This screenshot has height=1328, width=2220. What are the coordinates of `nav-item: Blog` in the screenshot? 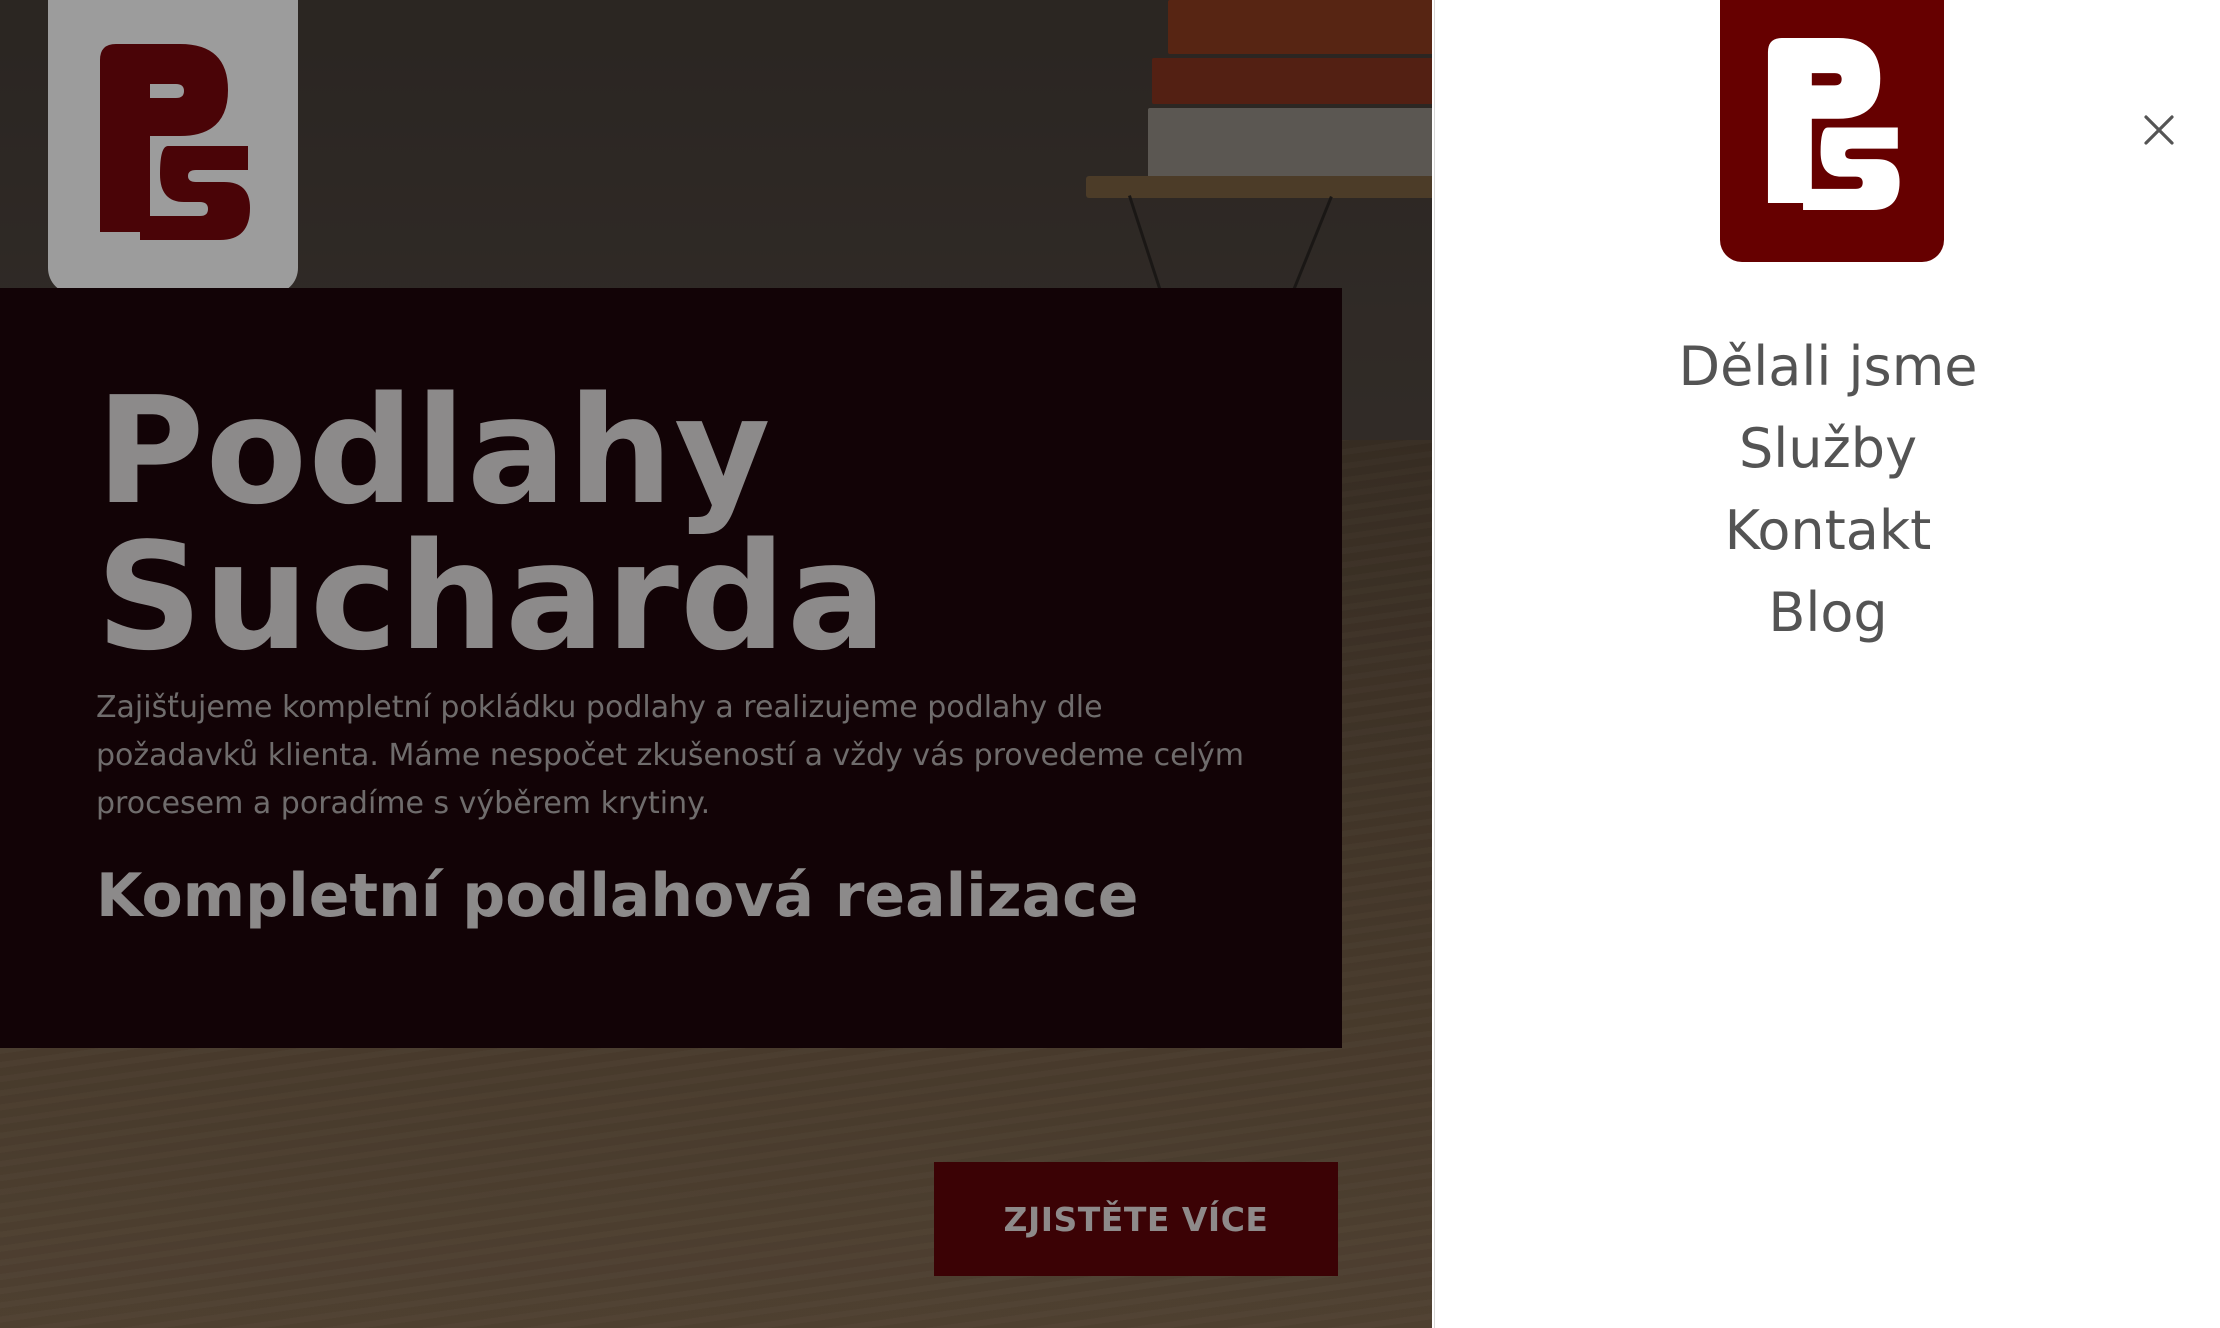 It's located at (1827, 613).